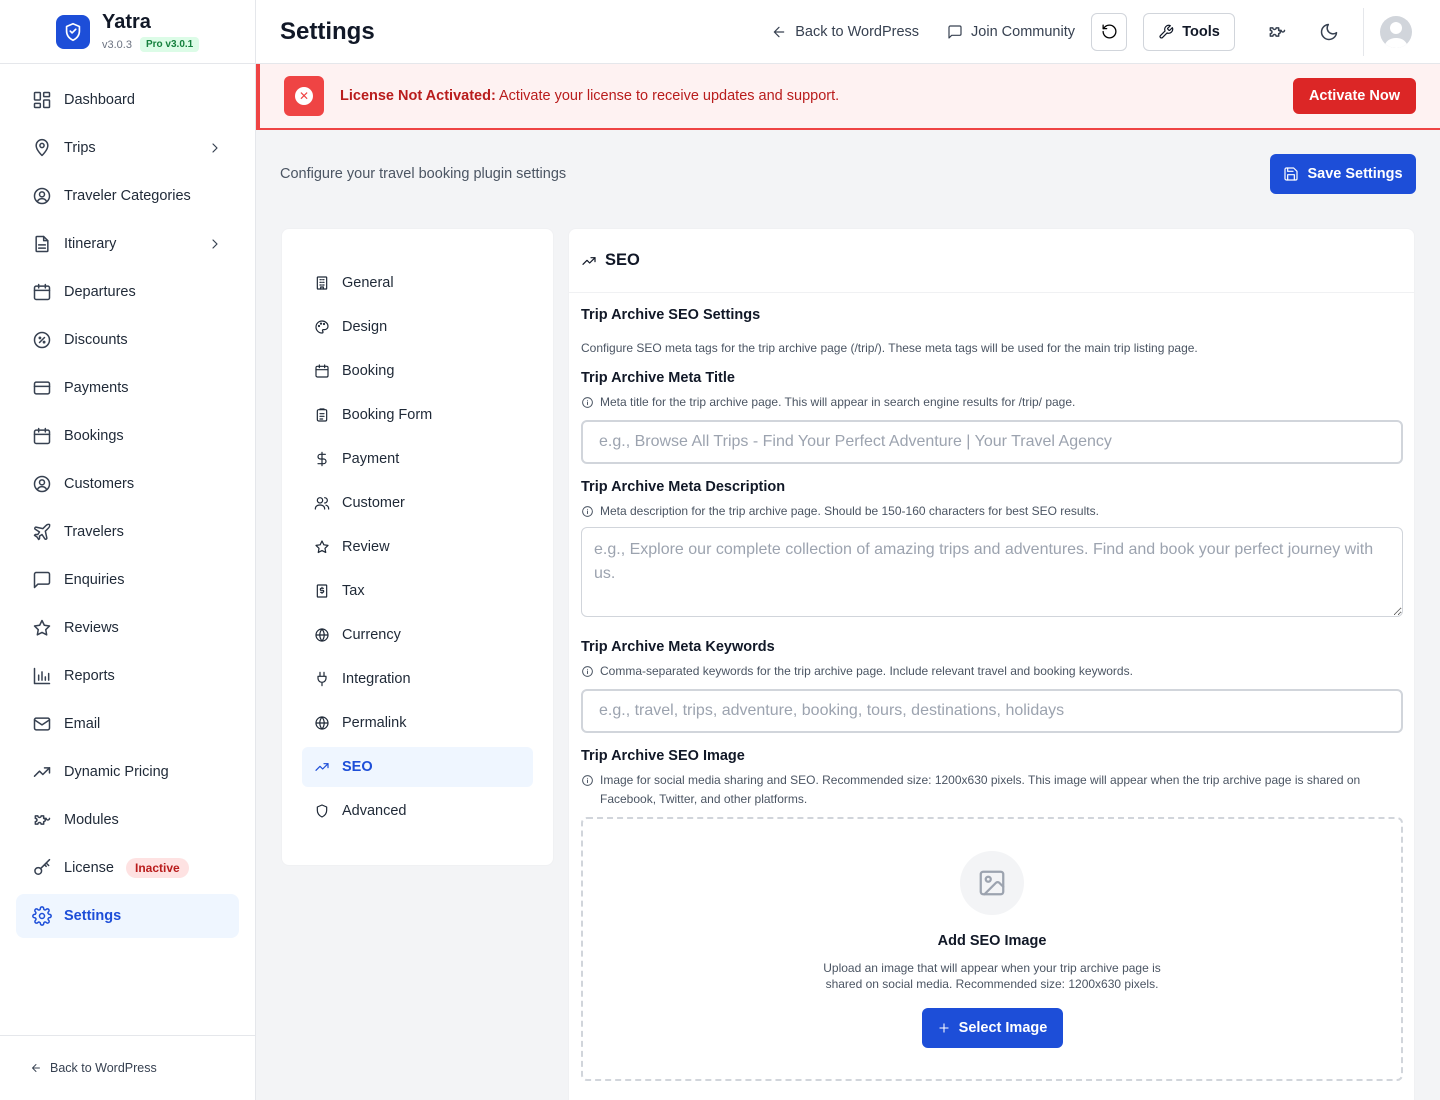  What do you see at coordinates (89, 676) in the screenshot?
I see `sidebar-item-label: Reports` at bounding box center [89, 676].